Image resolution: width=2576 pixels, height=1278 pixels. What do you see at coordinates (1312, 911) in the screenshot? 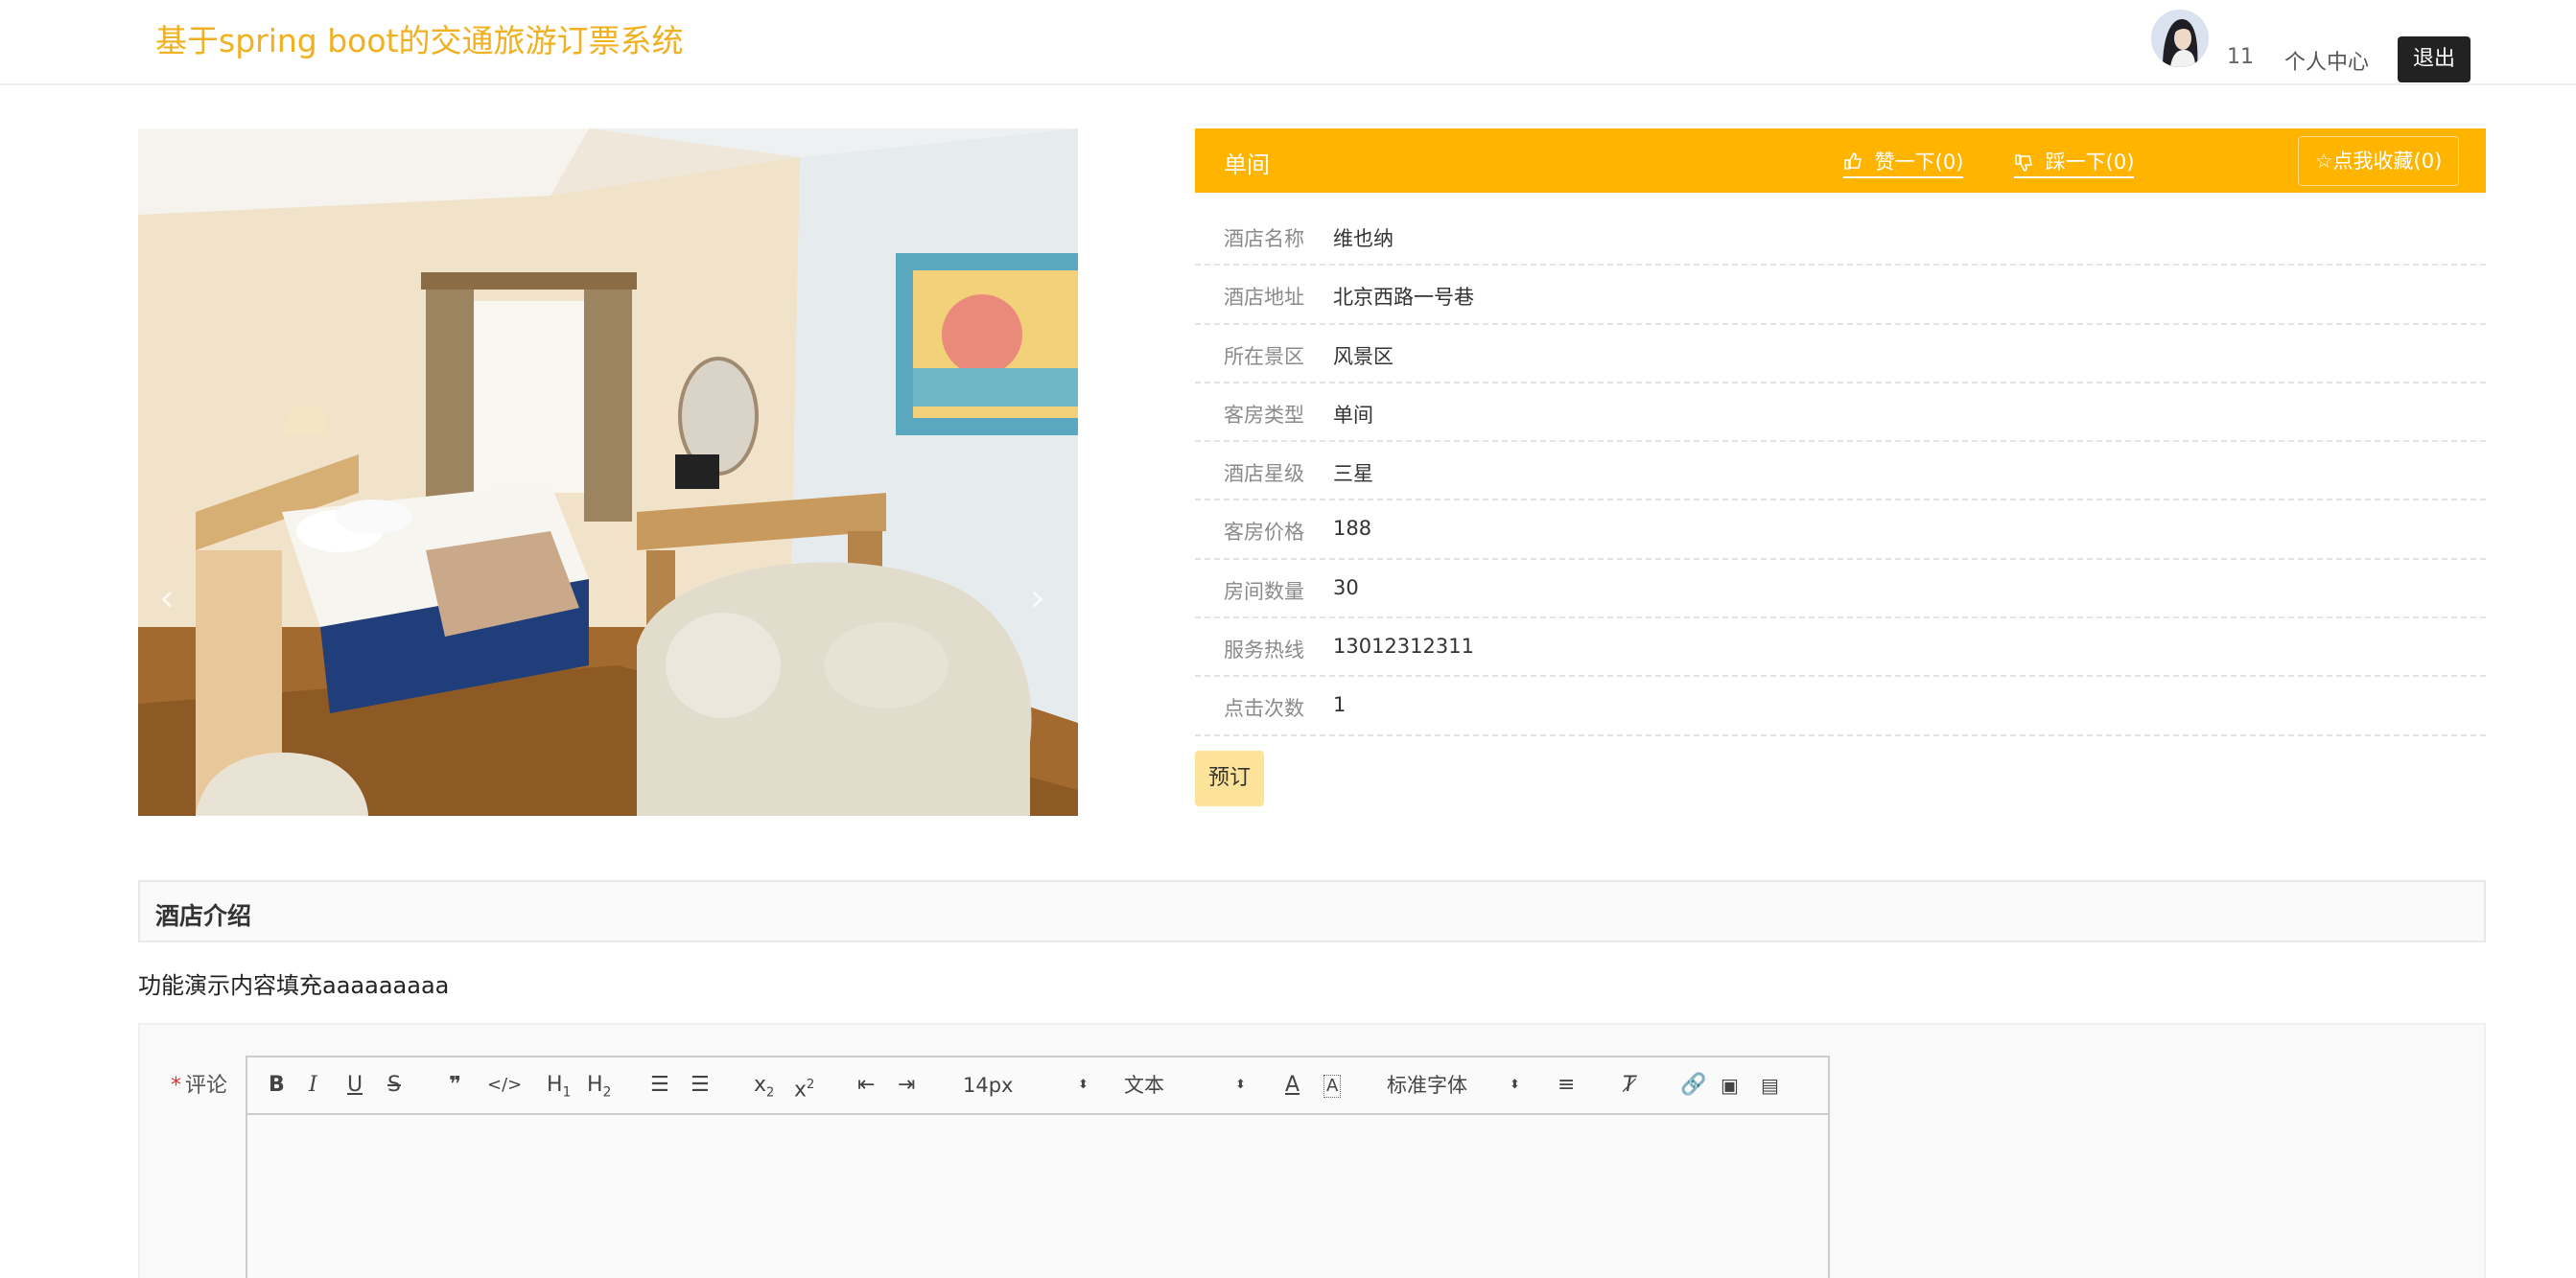
I see `intro-section-header: 酒店介绍` at bounding box center [1312, 911].